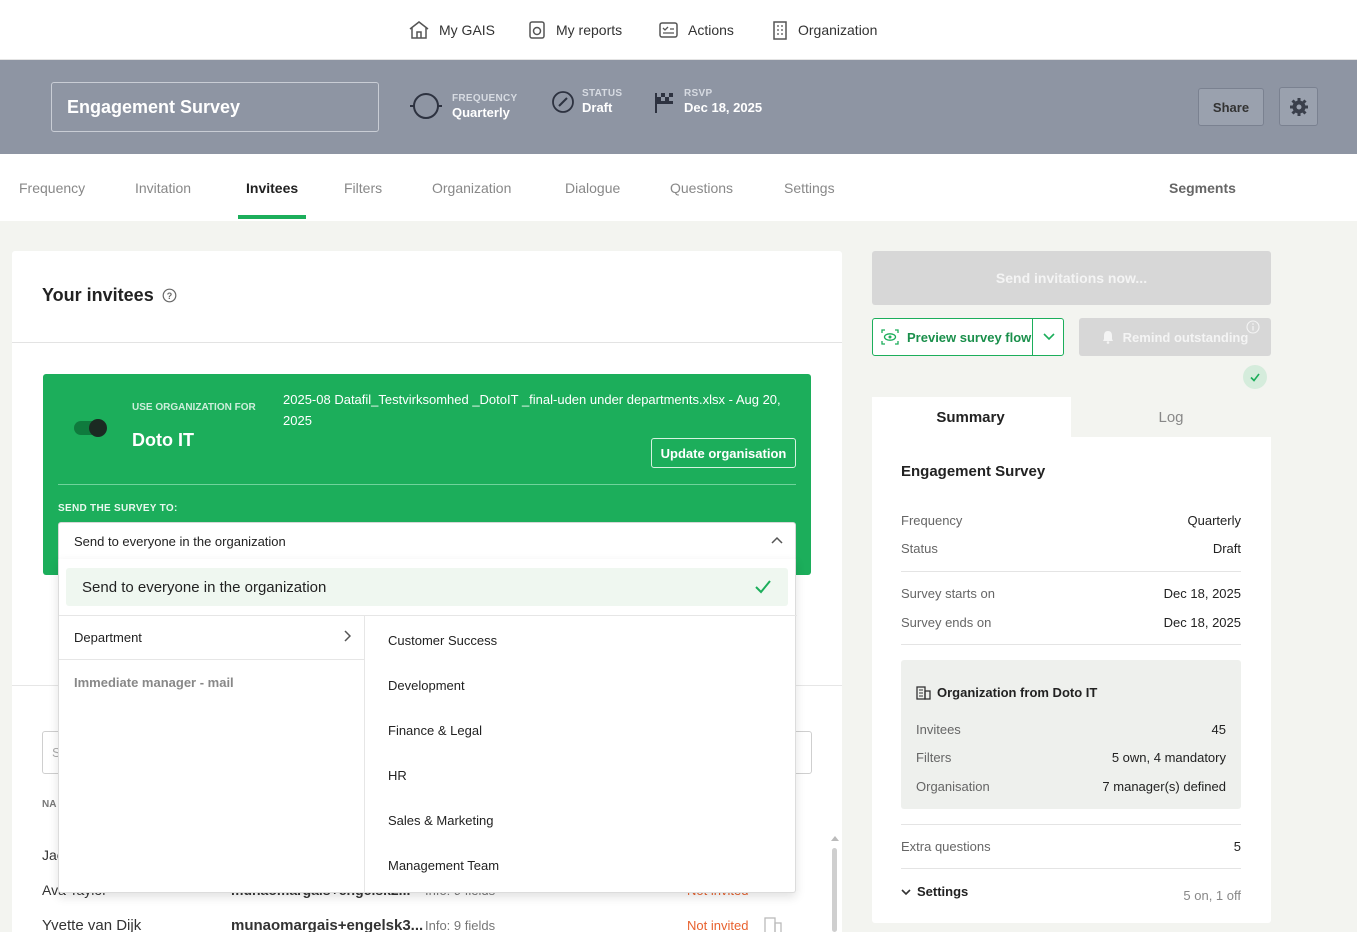  I want to click on use-organization-toggle, so click(90, 428).